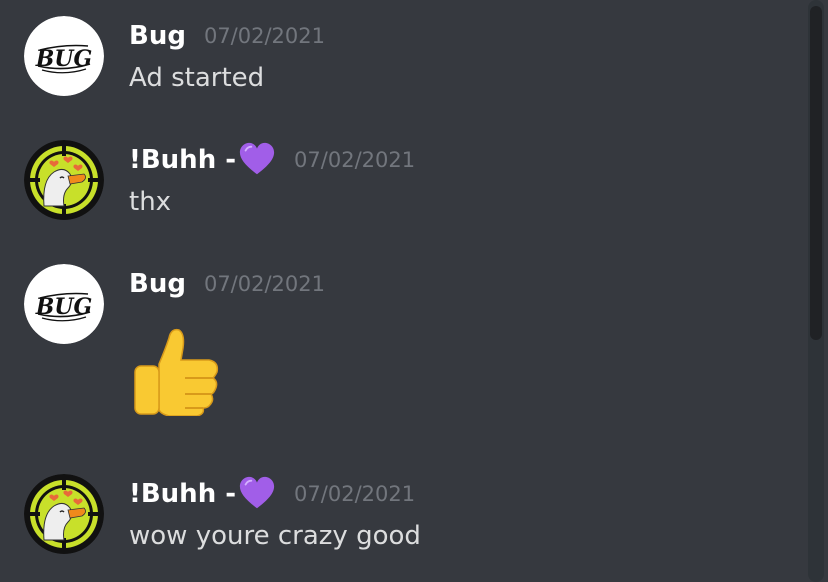 Image resolution: width=828 pixels, height=582 pixels. What do you see at coordinates (176, 372) in the screenshot?
I see `thumbs-up-icon` at bounding box center [176, 372].